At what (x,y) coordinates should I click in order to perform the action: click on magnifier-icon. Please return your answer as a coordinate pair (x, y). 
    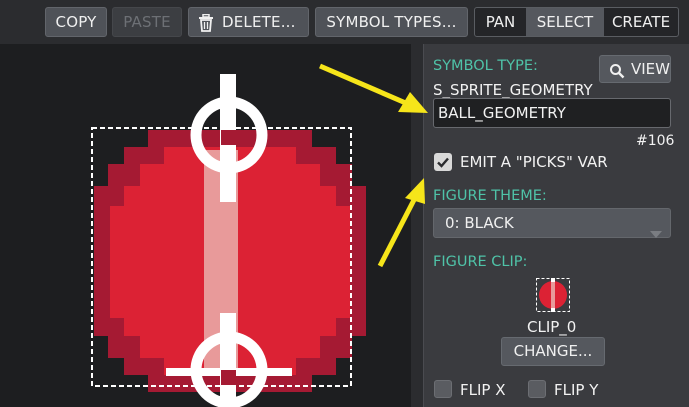
    Looking at the image, I should click on (617, 74).